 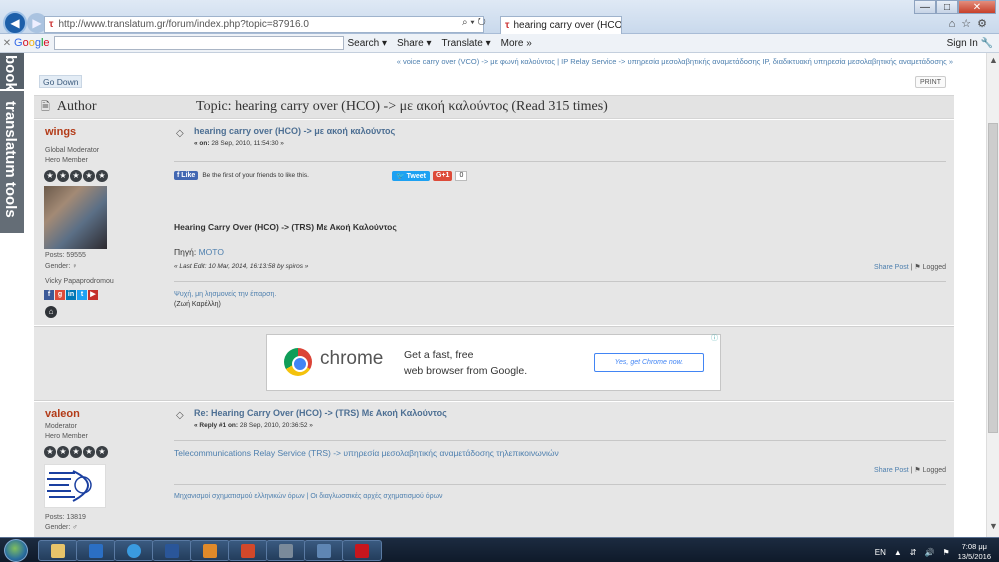 What do you see at coordinates (481, 22) in the screenshot?
I see `refresh-icon: ↻` at bounding box center [481, 22].